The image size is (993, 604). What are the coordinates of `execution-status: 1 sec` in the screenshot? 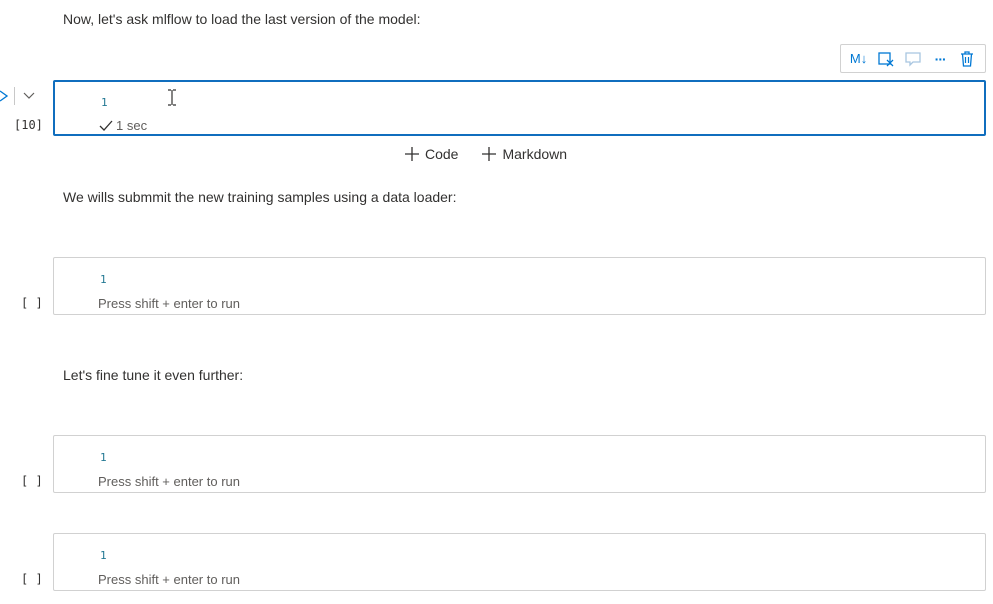 It's located at (123, 125).